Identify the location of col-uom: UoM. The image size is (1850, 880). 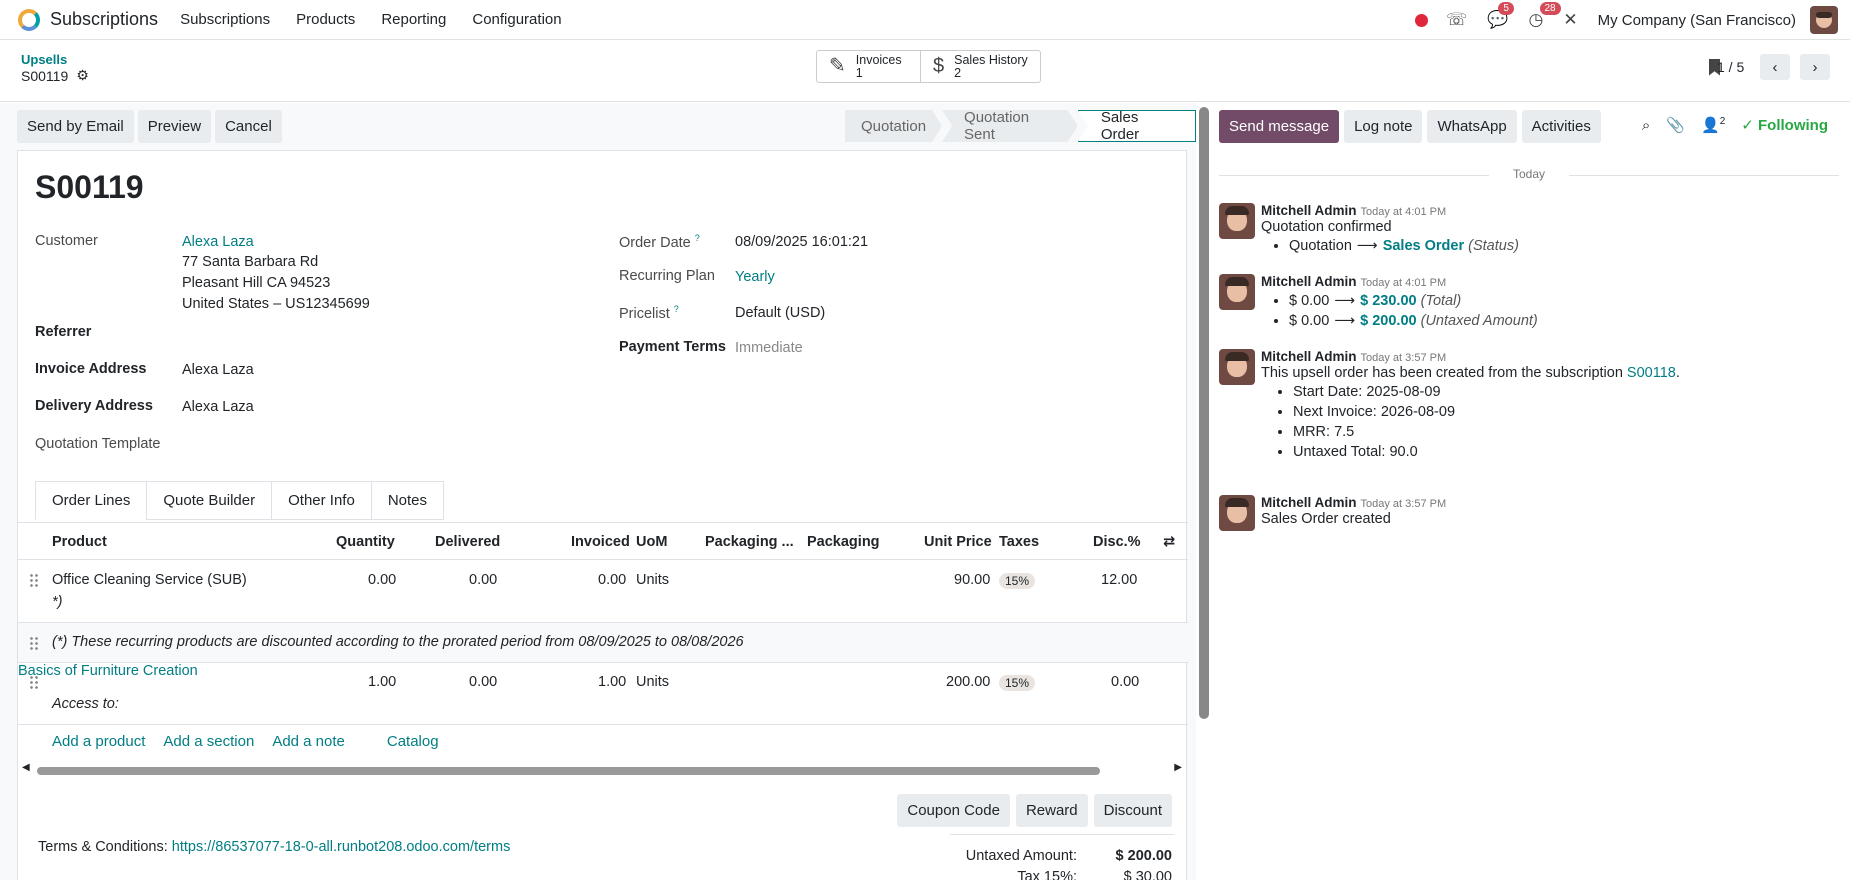
(651, 542).